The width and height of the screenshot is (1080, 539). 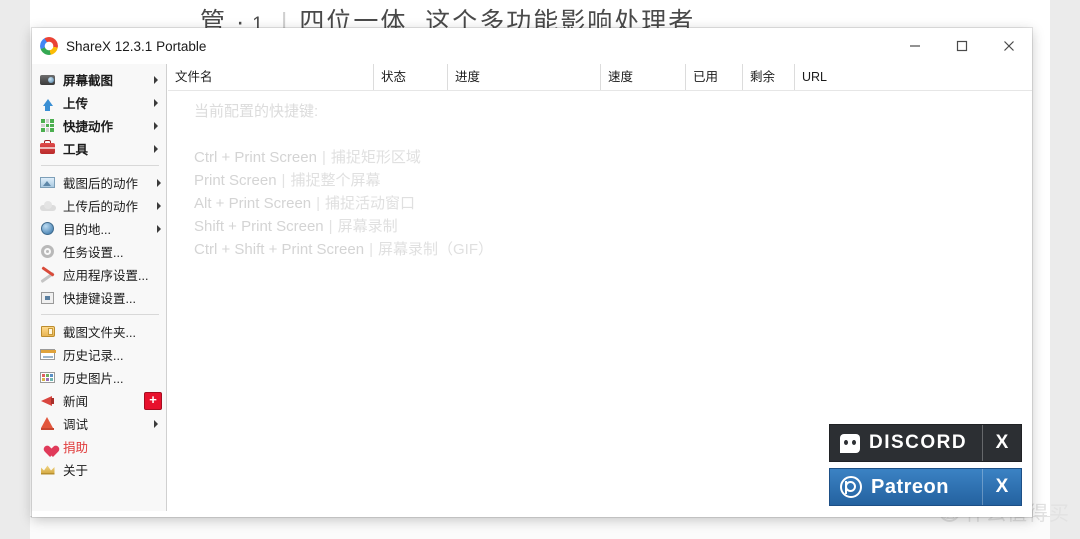 What do you see at coordinates (435, 249) in the screenshot?
I see `hotkey-description: 屏幕录制（GIF）` at bounding box center [435, 249].